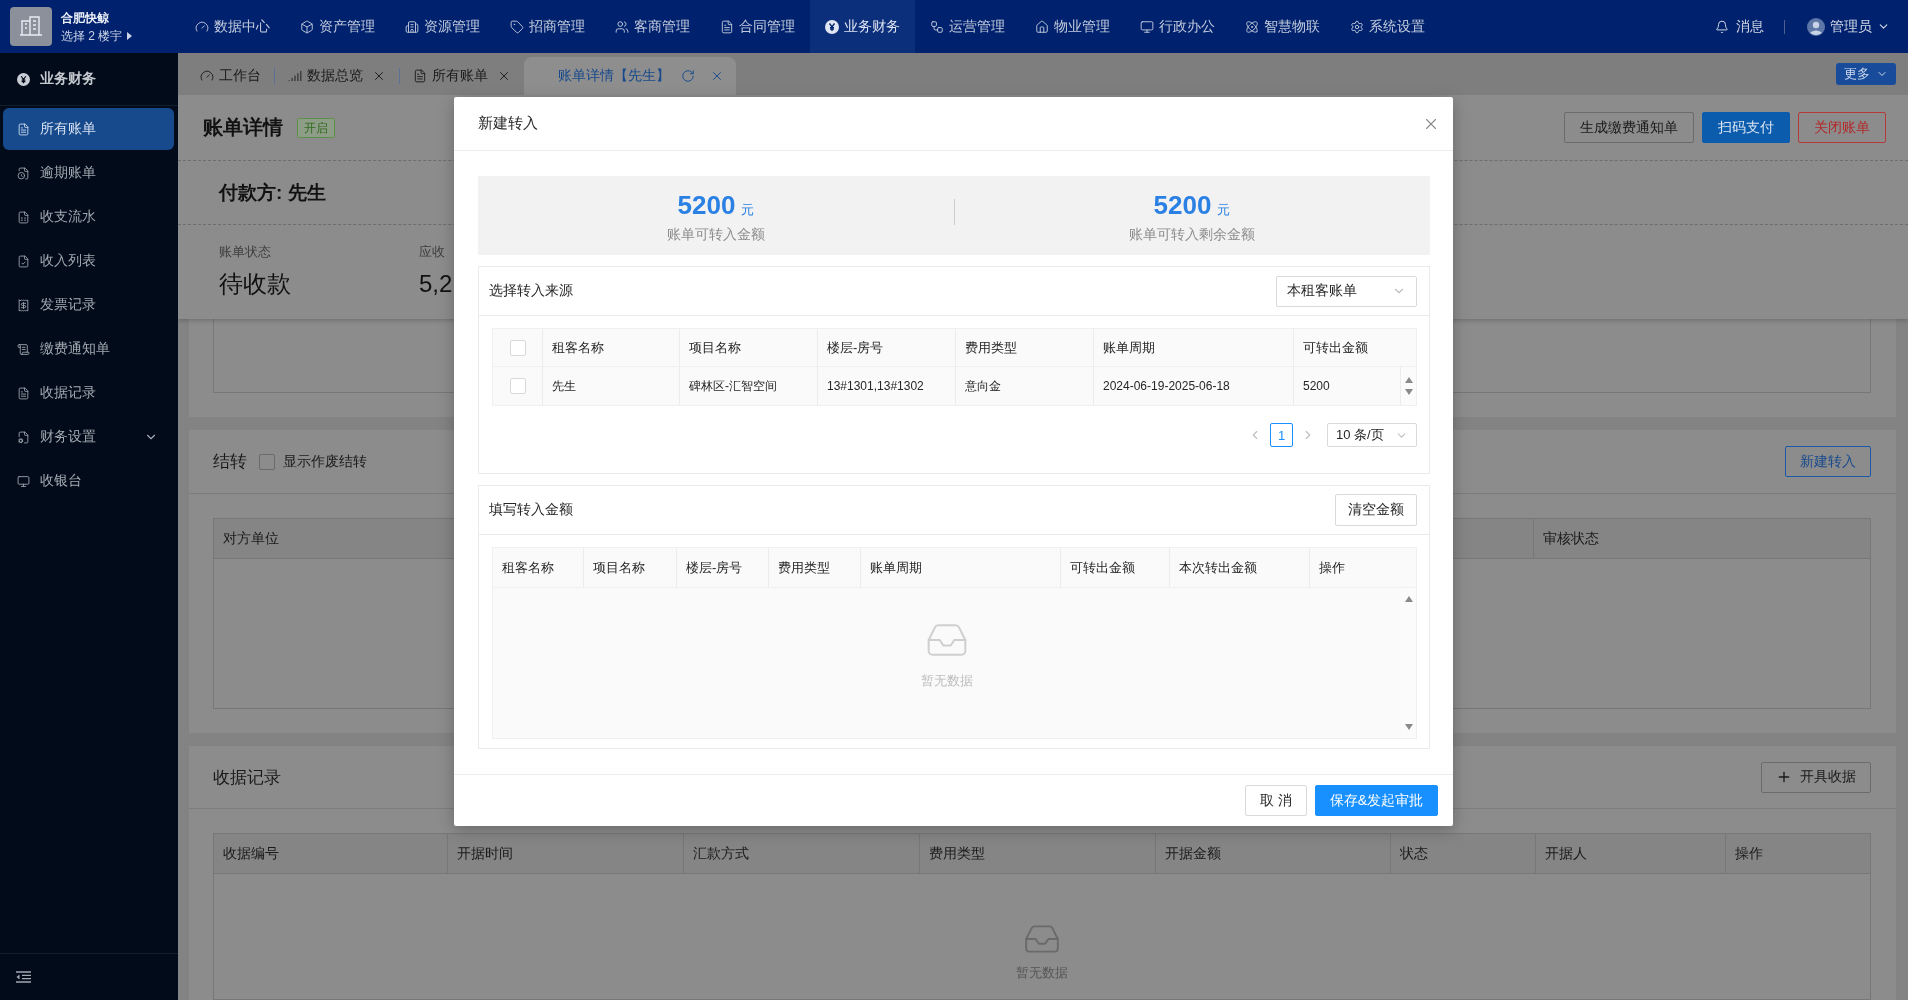  Describe the element at coordinates (1376, 510) in the screenshot. I see `clear-amount-button: 清空金额` at that location.